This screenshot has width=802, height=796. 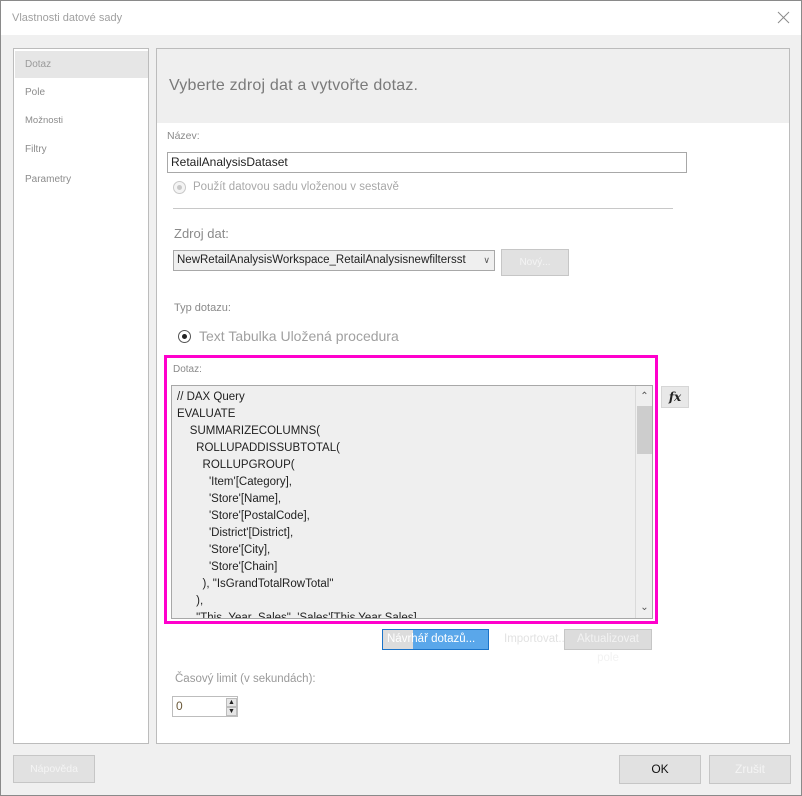 I want to click on sidebar-item-moznosti: Možnosti, so click(x=81, y=120).